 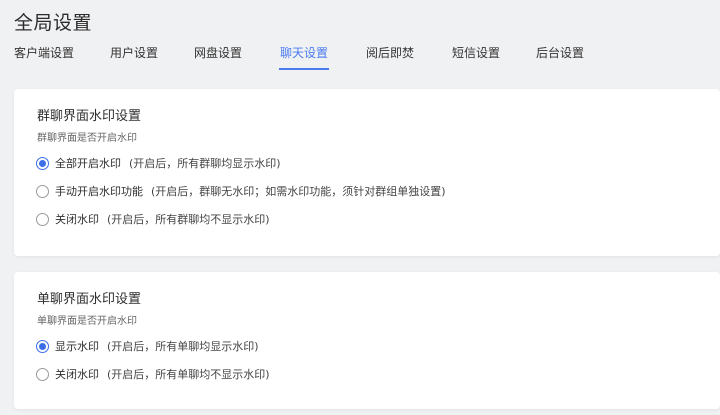 What do you see at coordinates (88, 163) in the screenshot?
I see `option-label: 全部开启水印` at bounding box center [88, 163].